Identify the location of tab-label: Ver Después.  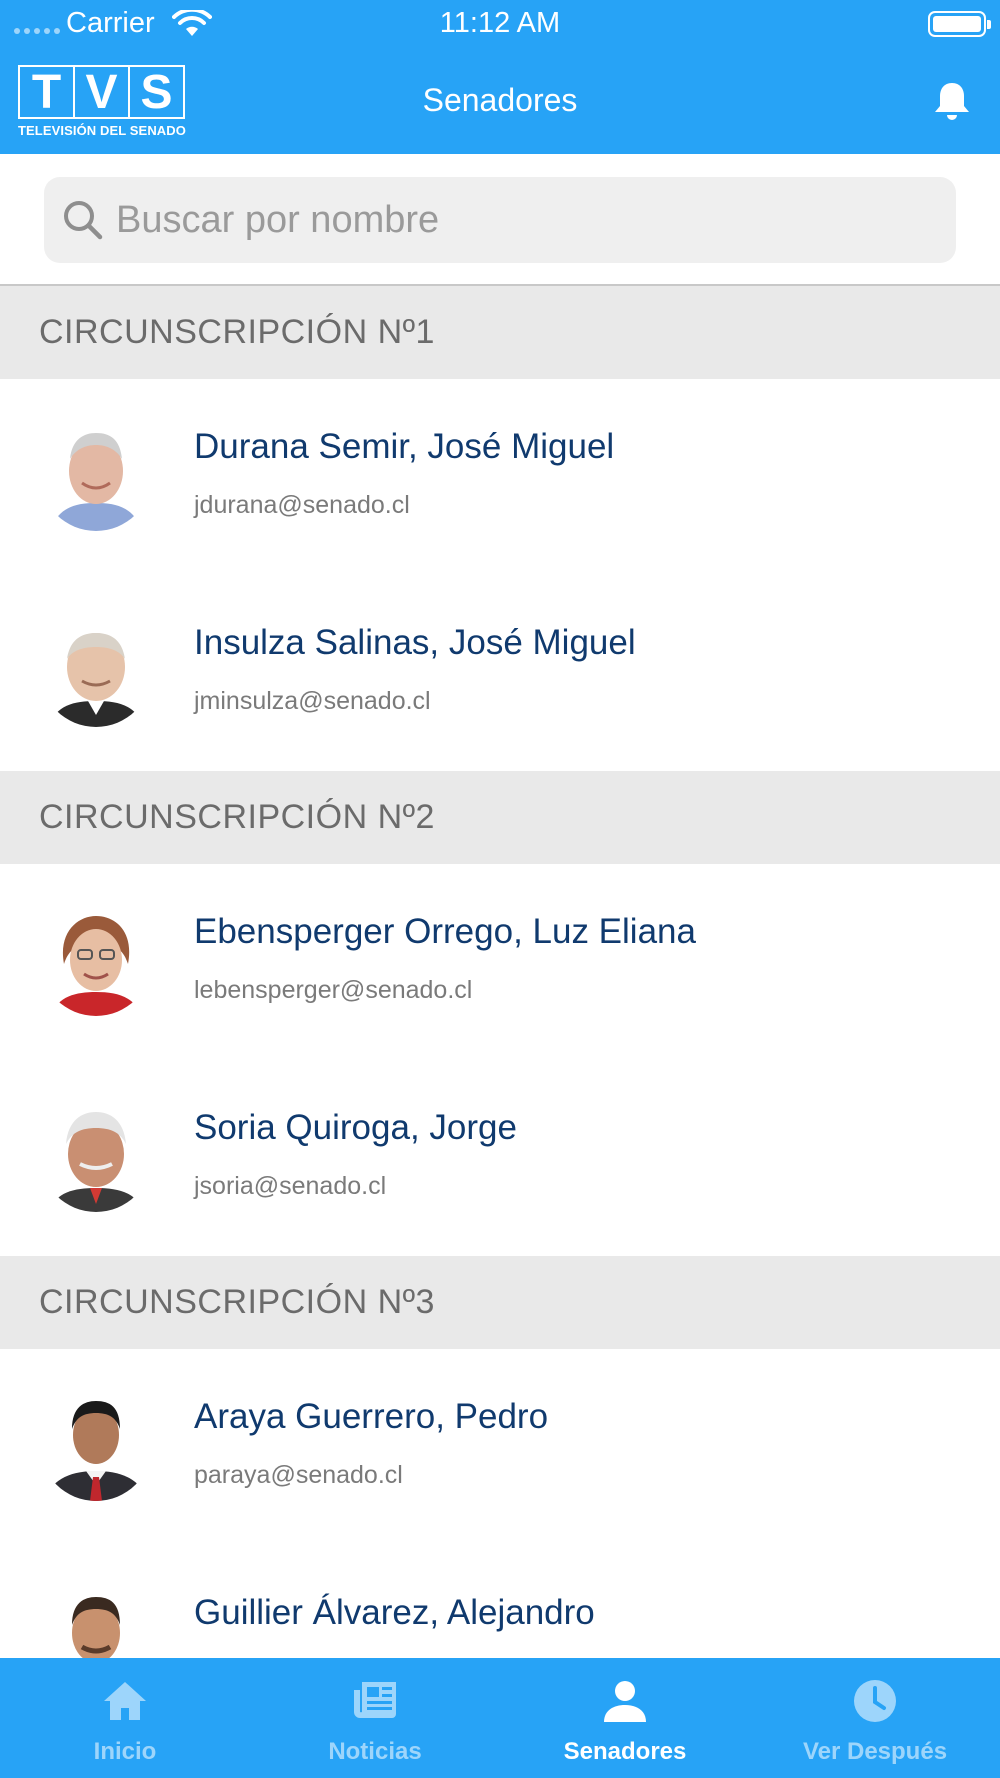
(875, 1751).